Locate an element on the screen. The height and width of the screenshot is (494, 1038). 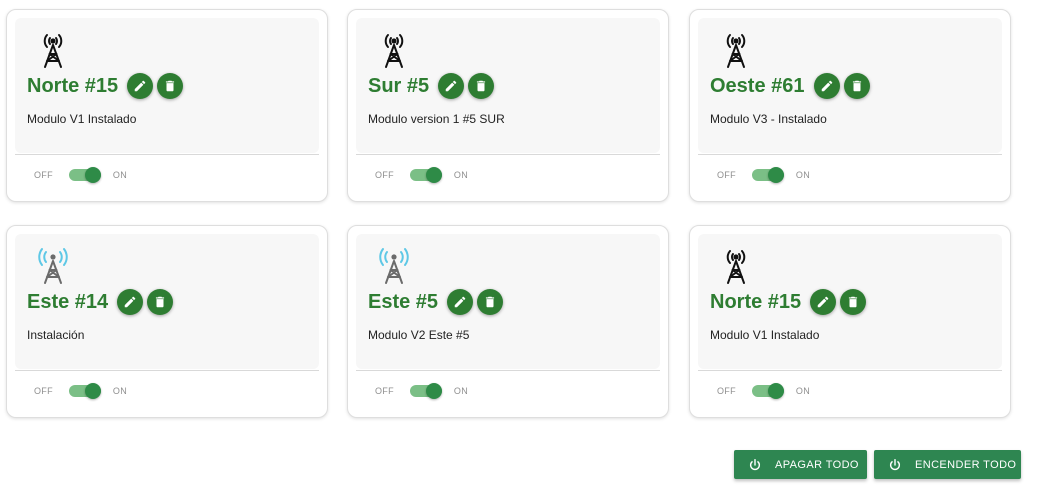
antenna-title: Este #14 is located at coordinates (68, 301).